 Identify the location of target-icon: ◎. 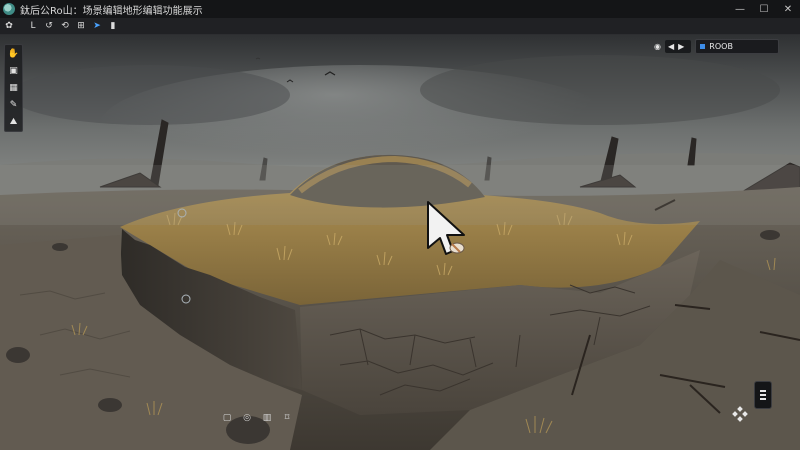
(247, 418).